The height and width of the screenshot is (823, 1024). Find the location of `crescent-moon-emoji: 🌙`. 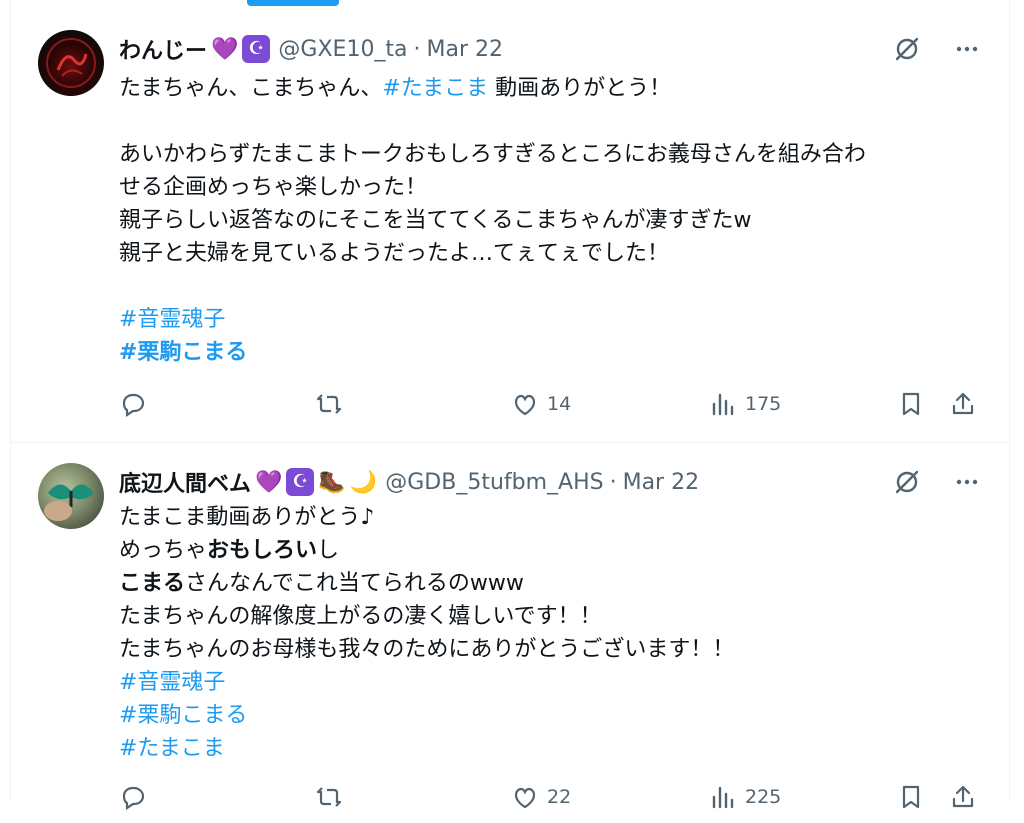

crescent-moon-emoji: 🌙 is located at coordinates (363, 482).